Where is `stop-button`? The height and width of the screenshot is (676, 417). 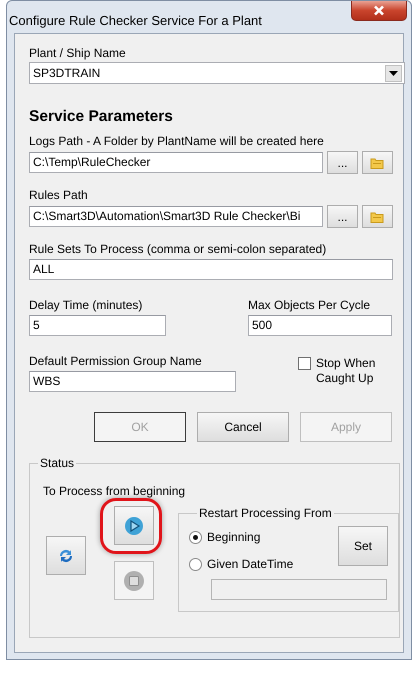
stop-button is located at coordinates (134, 580).